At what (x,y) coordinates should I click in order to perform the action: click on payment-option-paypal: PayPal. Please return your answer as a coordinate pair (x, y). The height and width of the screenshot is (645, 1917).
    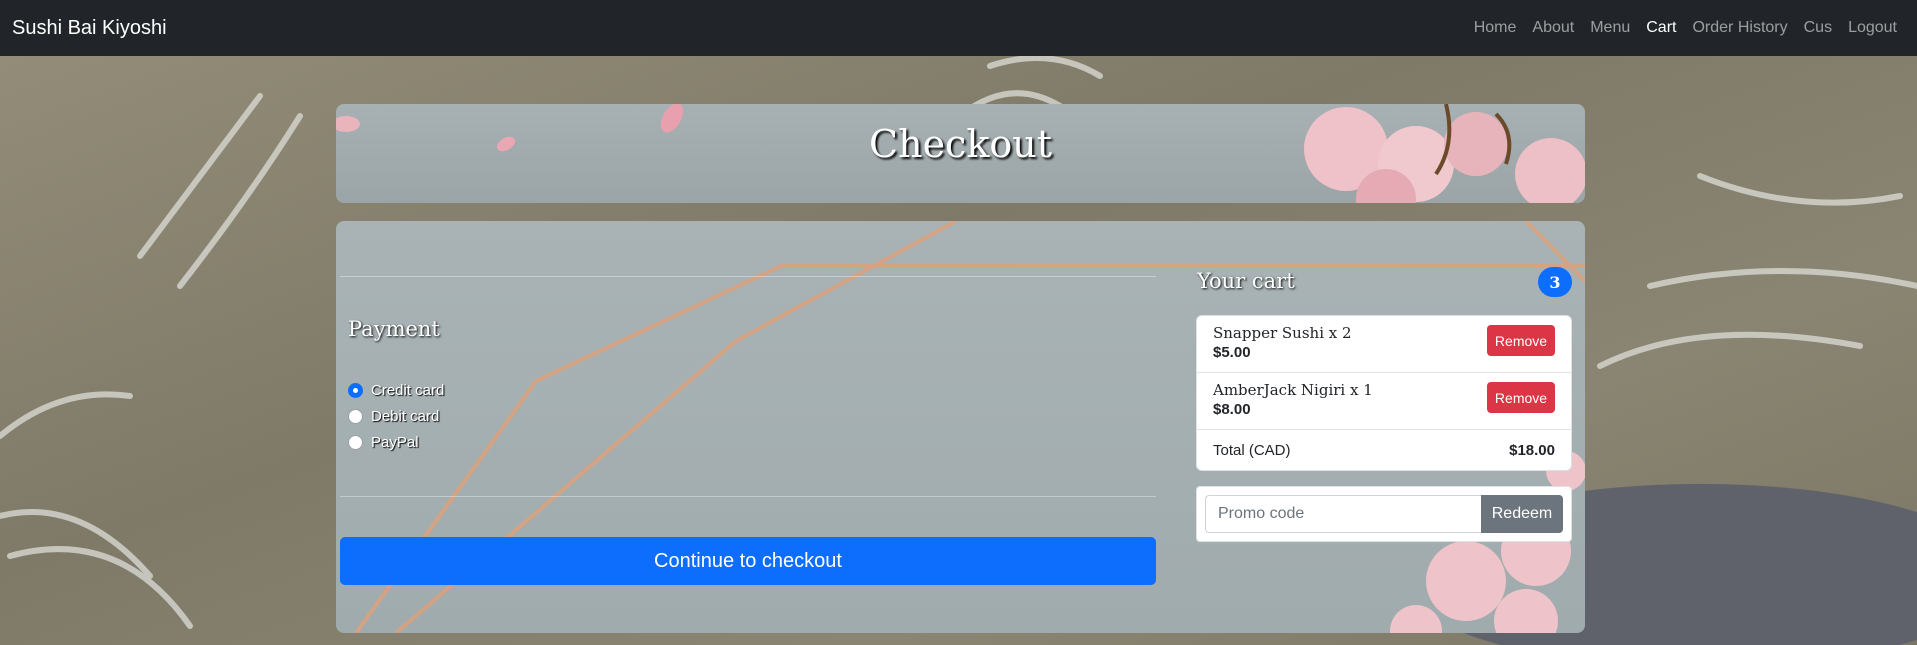
    Looking at the image, I should click on (383, 442).